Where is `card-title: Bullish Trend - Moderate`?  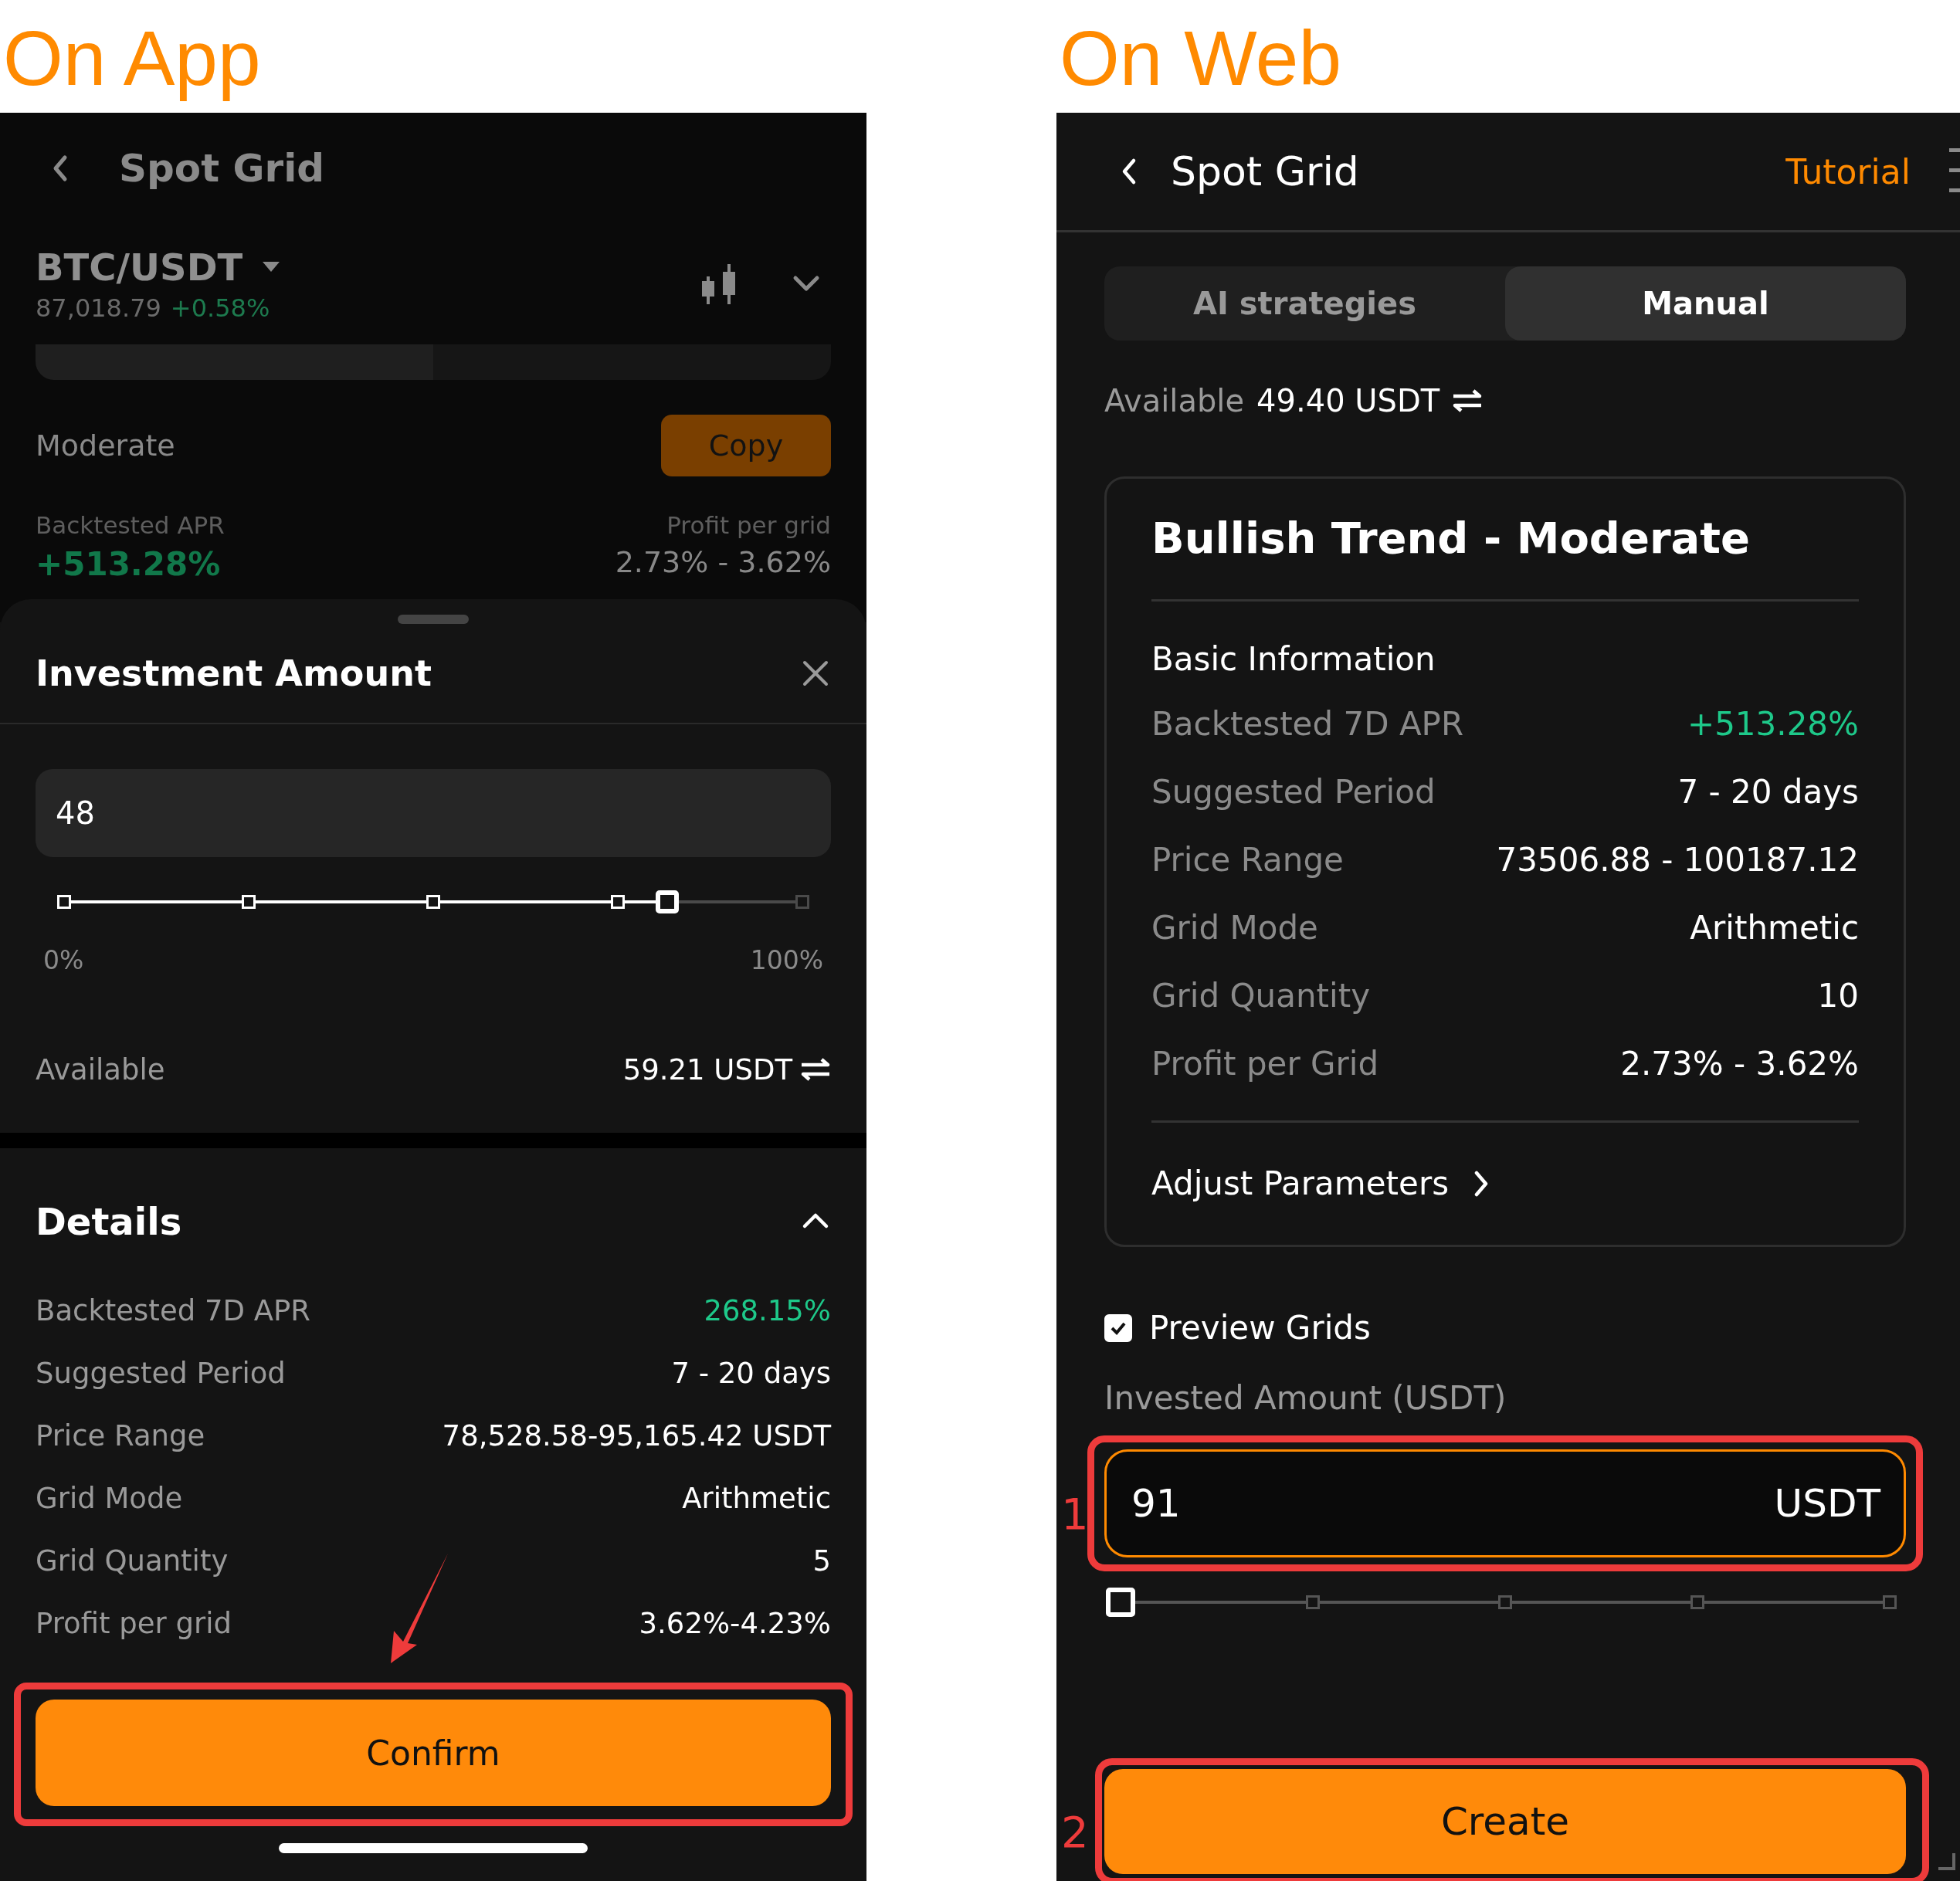 card-title: Bullish Trend - Moderate is located at coordinates (1505, 557).